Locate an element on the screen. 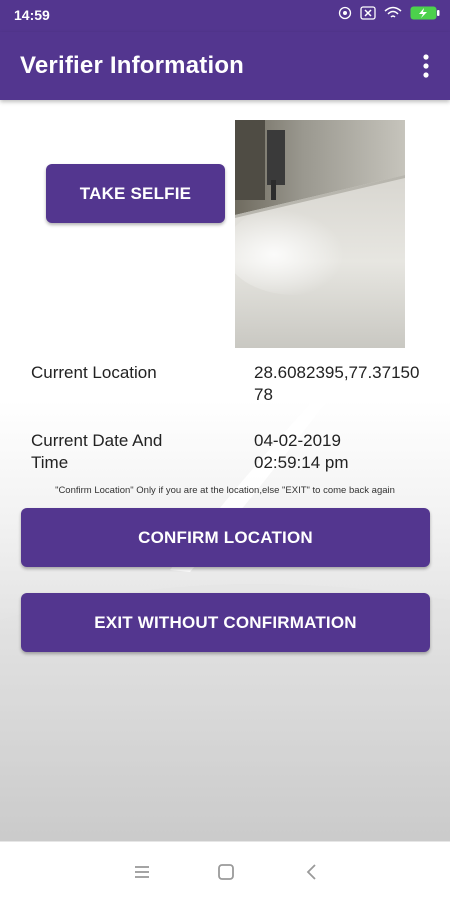 The image size is (450, 901). sim-off-icon is located at coordinates (368, 15).